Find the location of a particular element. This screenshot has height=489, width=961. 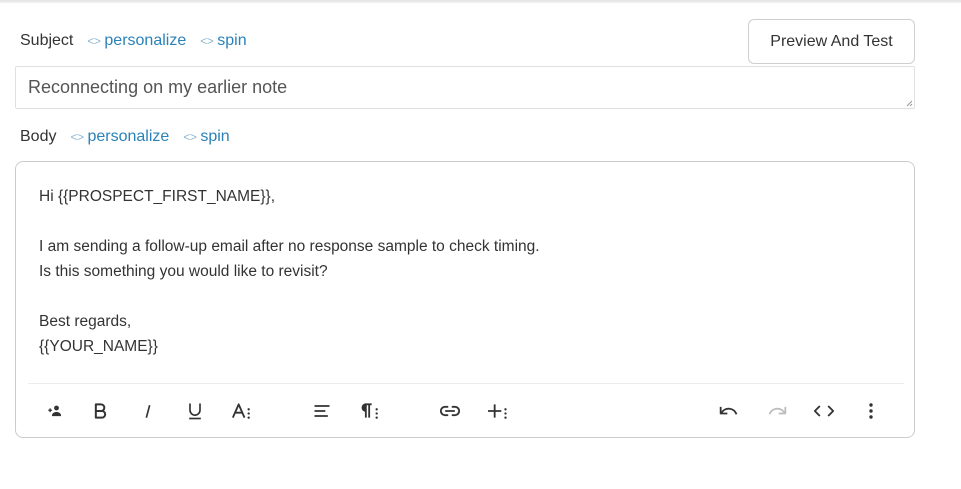

bold-button is located at coordinates (100, 411).